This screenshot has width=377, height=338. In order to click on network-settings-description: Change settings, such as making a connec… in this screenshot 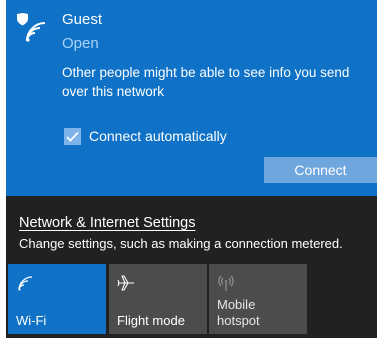, I will do `click(181, 243)`.